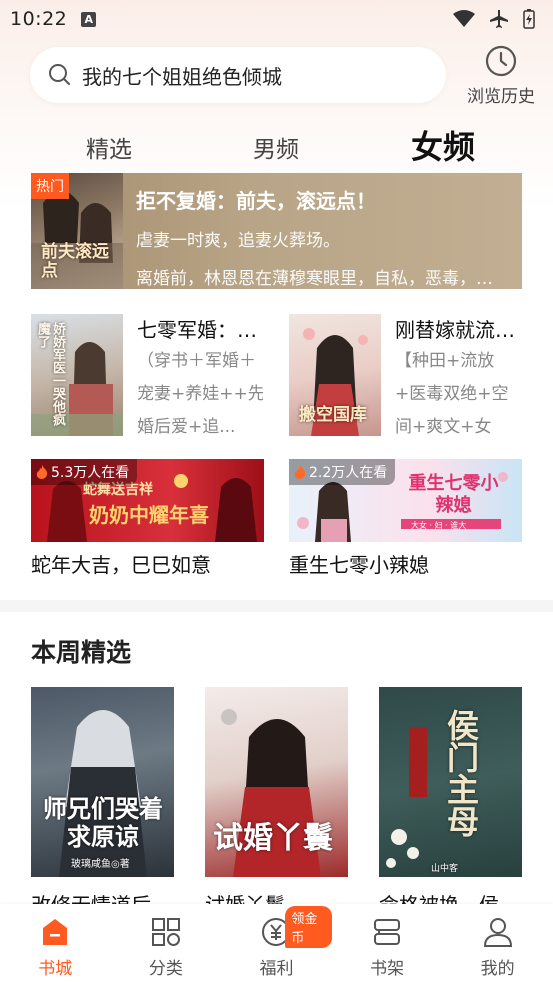  I want to click on history-label: 浏览历史, so click(501, 97).